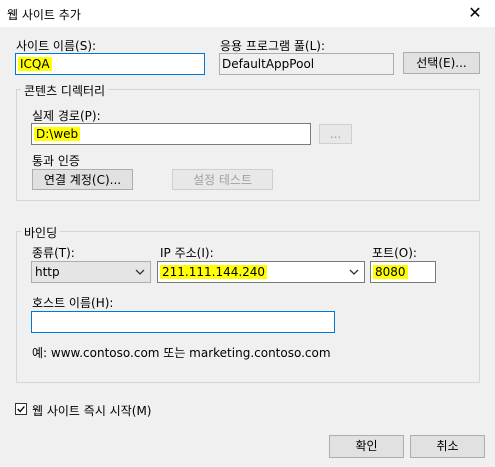  What do you see at coordinates (187, 253) in the screenshot?
I see `ip-address-label: IP 주소(I):` at bounding box center [187, 253].